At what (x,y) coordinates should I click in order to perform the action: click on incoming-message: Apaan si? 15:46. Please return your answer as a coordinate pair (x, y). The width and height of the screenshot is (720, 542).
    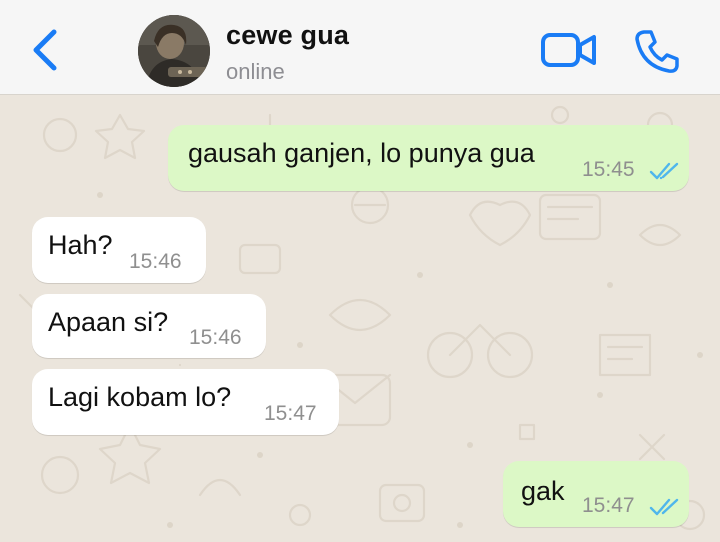
    Looking at the image, I should click on (149, 326).